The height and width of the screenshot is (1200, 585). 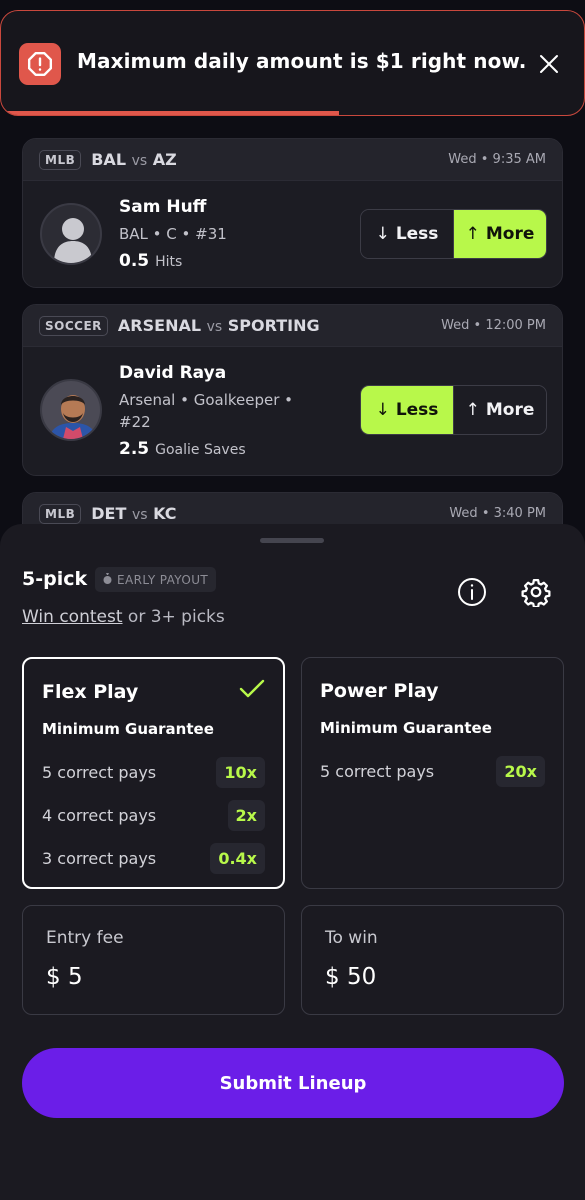 What do you see at coordinates (497, 159) in the screenshot?
I see `game-time: Wed • 9:35 AM` at bounding box center [497, 159].